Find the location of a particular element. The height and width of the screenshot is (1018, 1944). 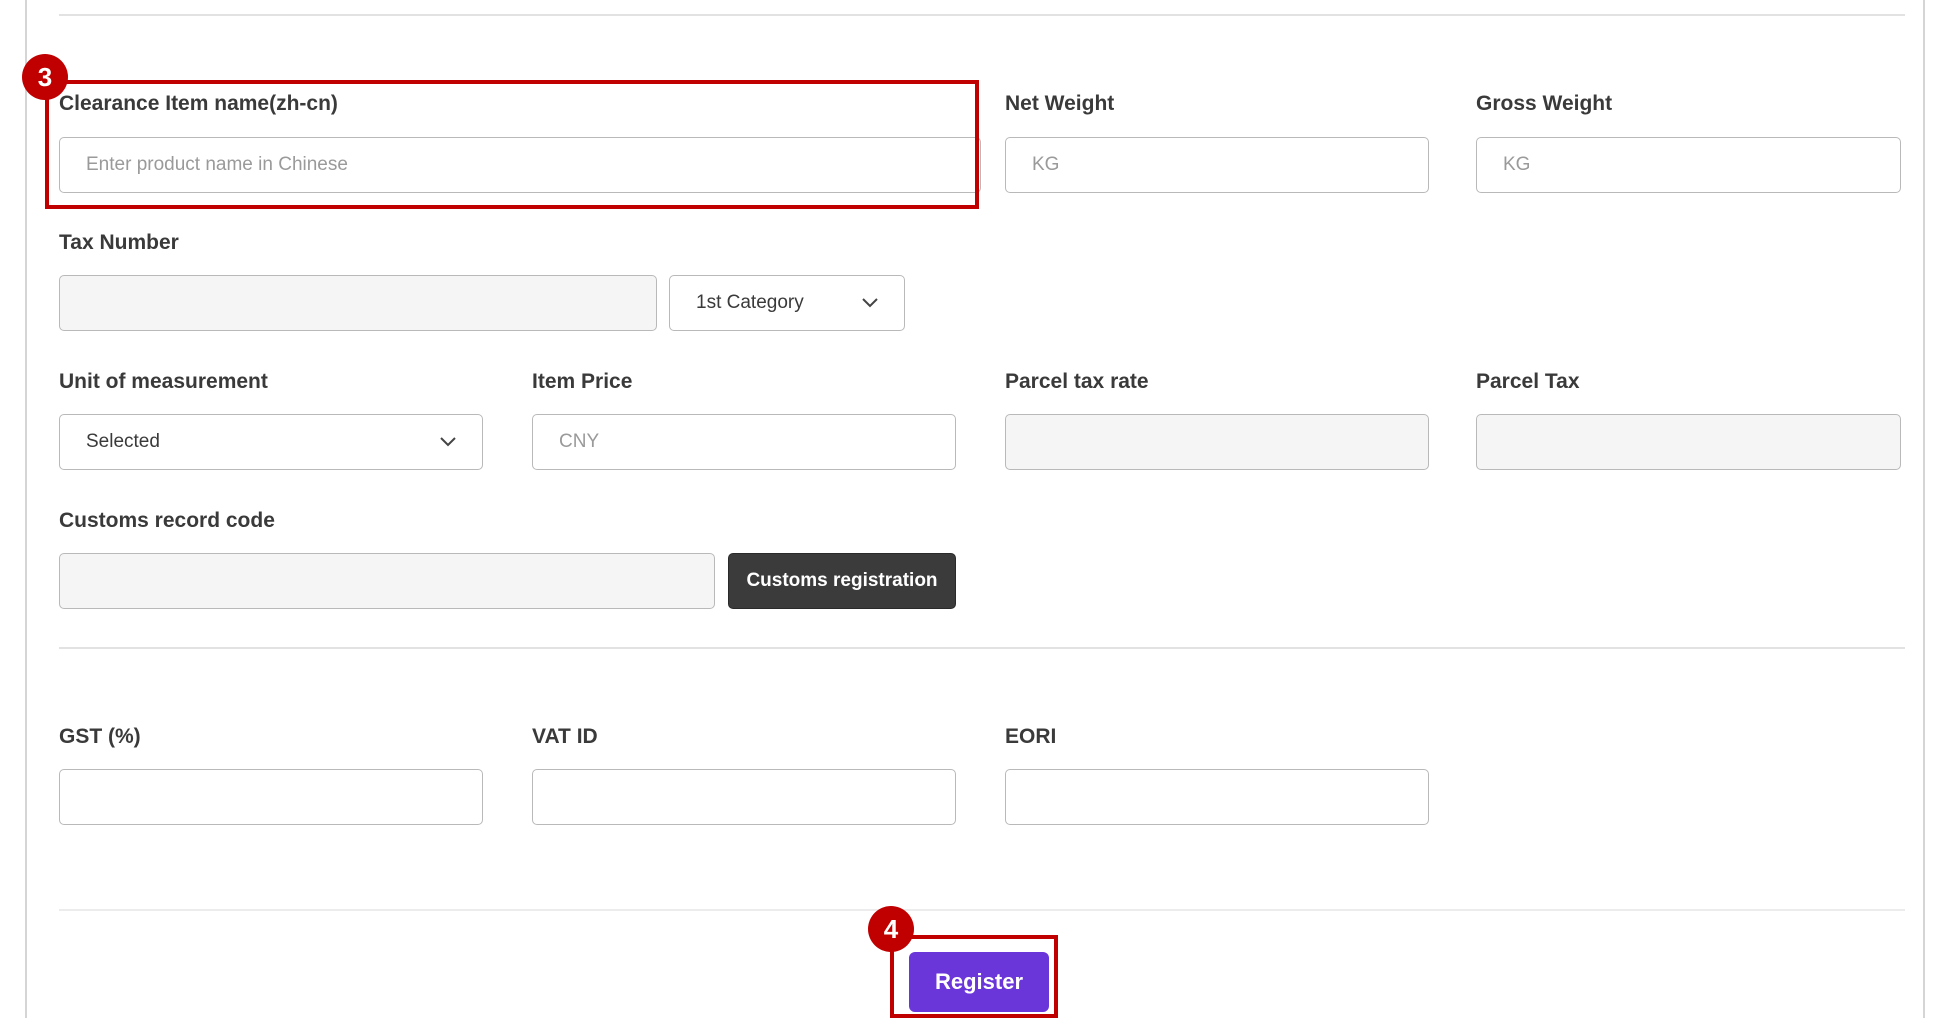

eori-label: EORI is located at coordinates (1031, 736).